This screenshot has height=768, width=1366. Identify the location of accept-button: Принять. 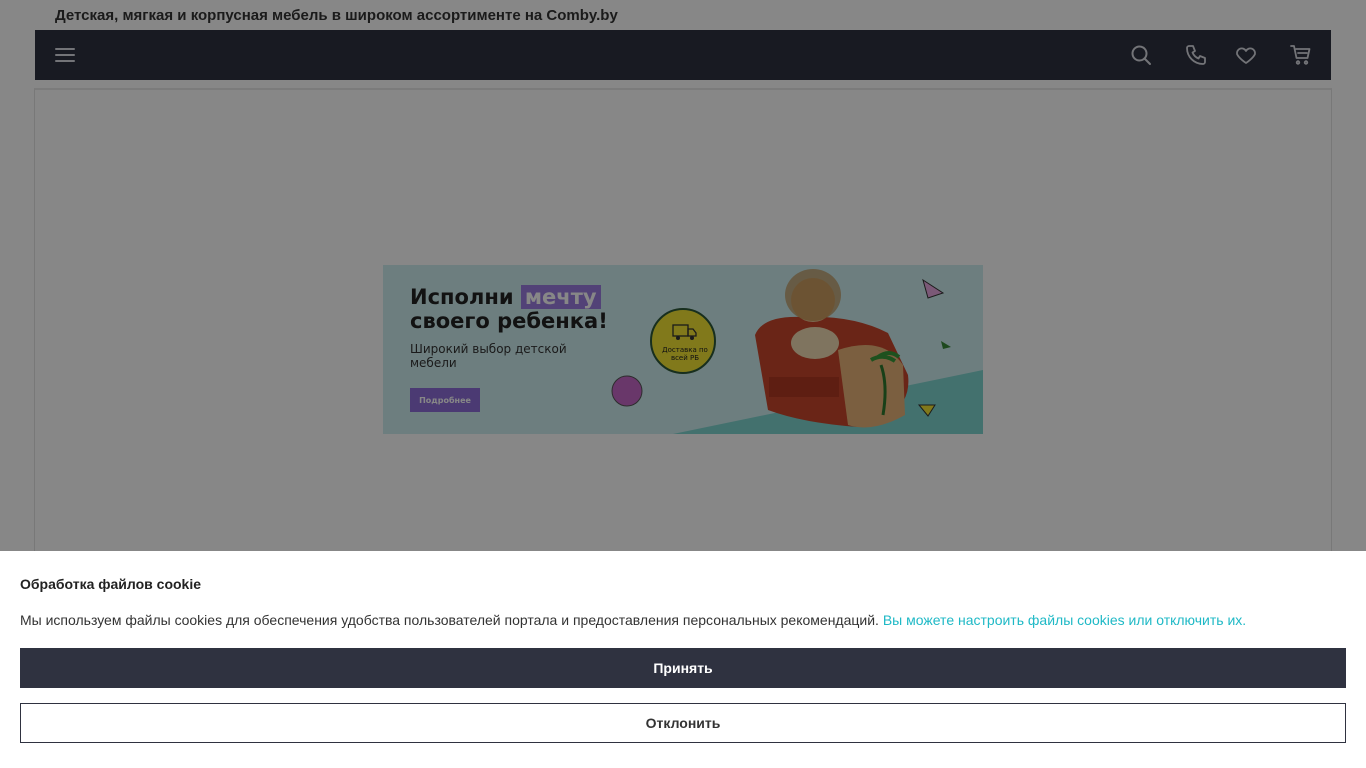
(683, 668).